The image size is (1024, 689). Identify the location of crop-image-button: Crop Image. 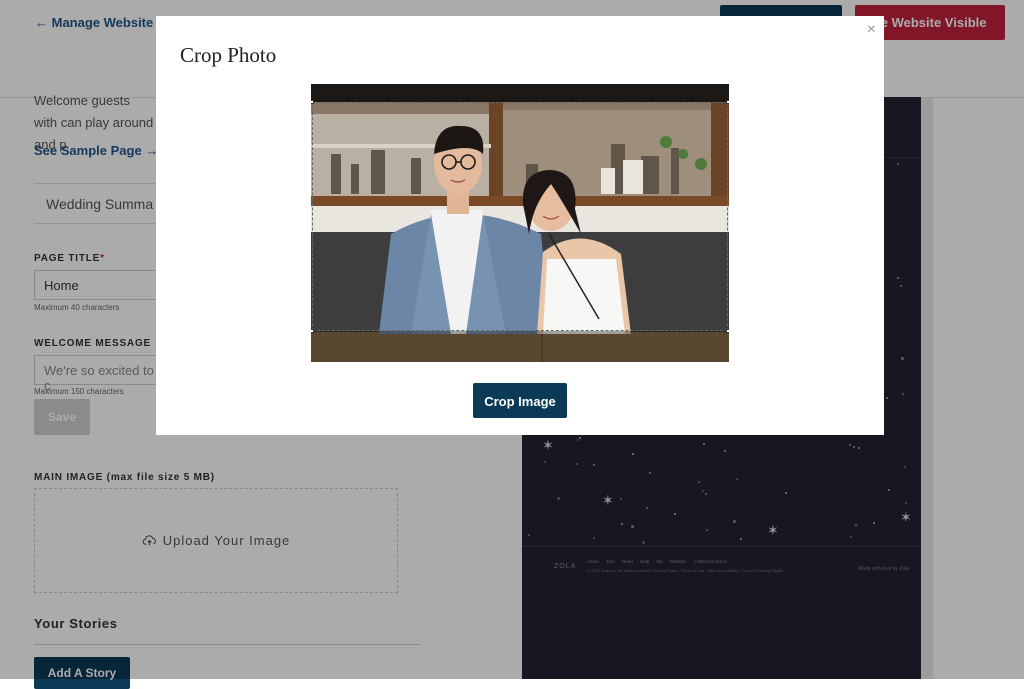
(520, 400).